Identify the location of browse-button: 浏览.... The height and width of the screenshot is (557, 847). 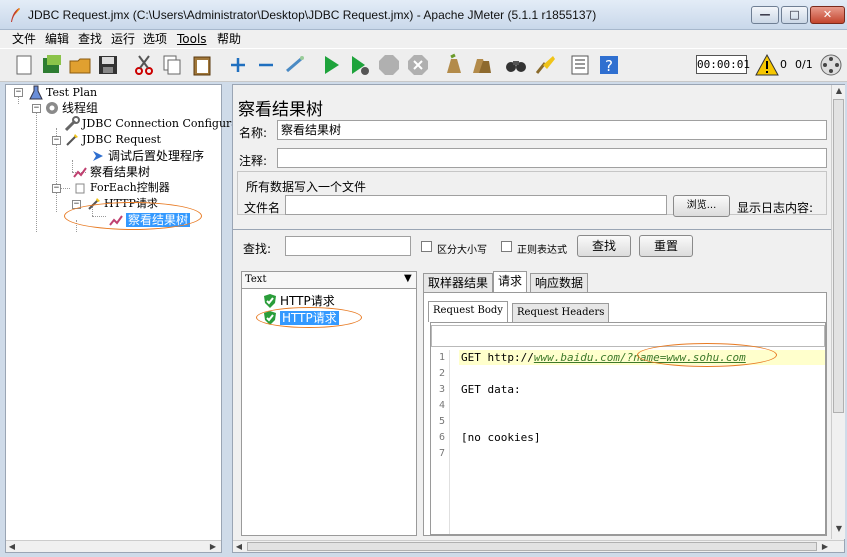
(701, 206).